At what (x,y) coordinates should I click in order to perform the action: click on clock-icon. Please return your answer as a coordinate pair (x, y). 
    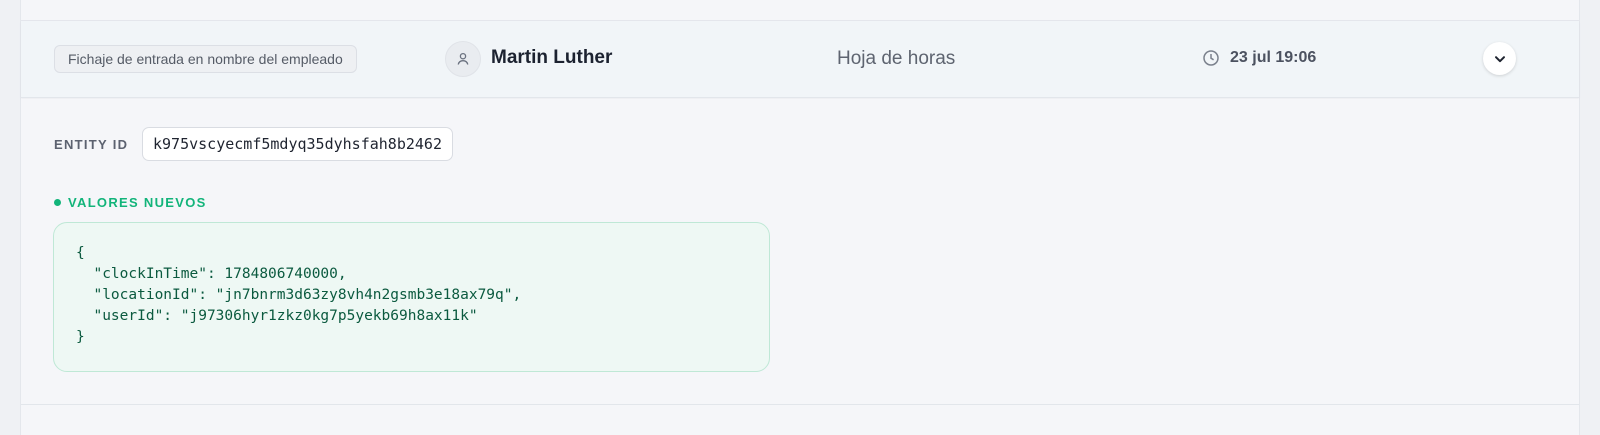
    Looking at the image, I should click on (1211, 58).